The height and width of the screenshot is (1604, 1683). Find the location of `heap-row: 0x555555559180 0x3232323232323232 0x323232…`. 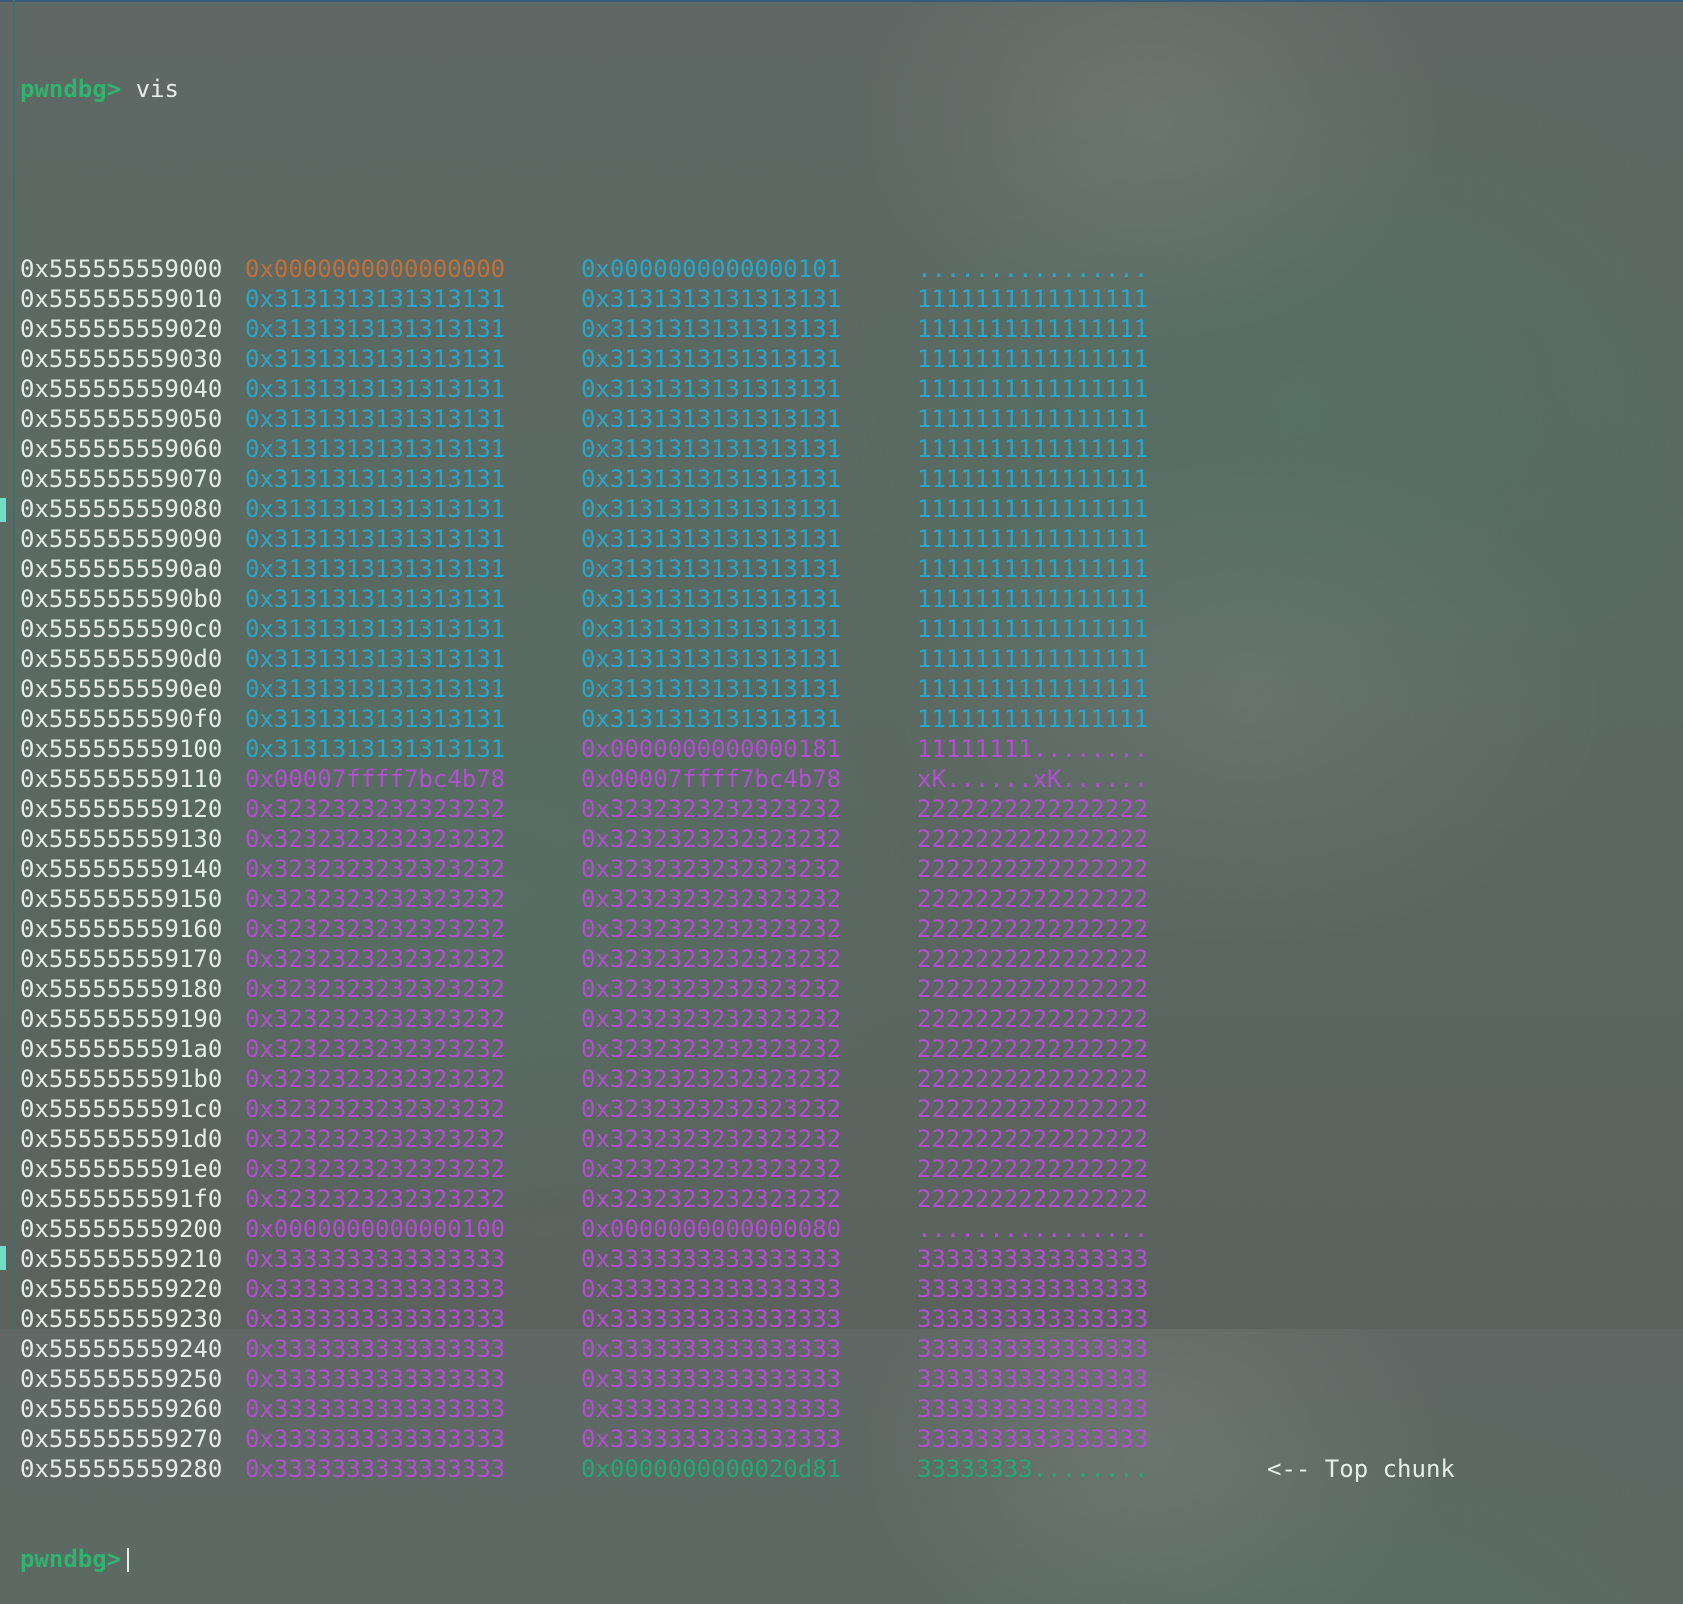

heap-row: 0x555555559180 0x3232323232323232 0x323232… is located at coordinates (584, 989).